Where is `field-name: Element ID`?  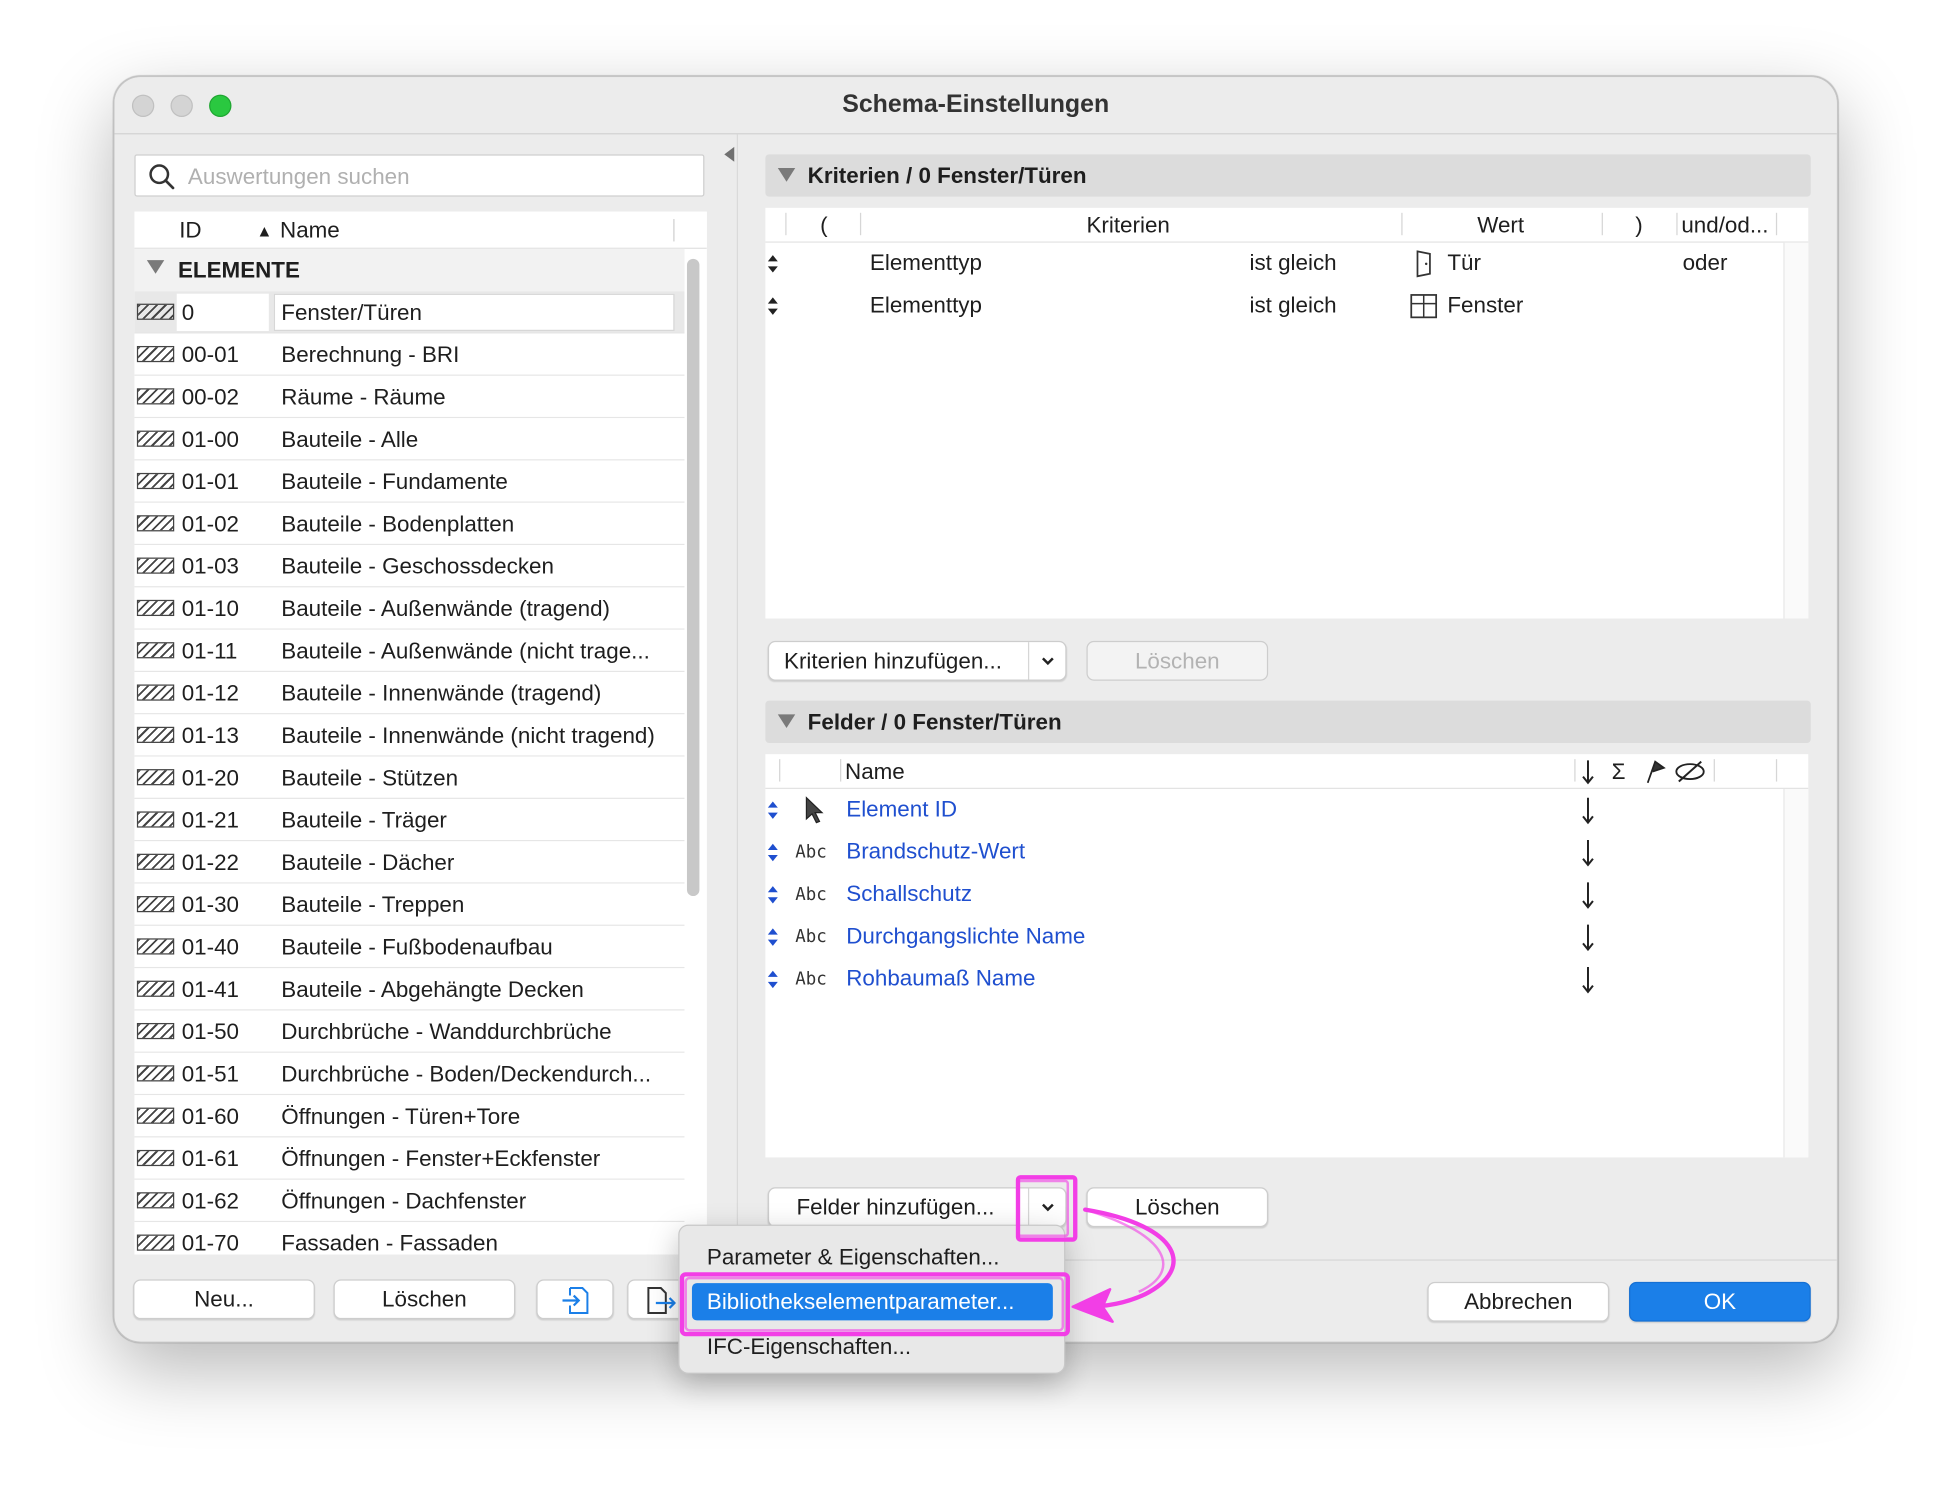 field-name: Element ID is located at coordinates (901, 809).